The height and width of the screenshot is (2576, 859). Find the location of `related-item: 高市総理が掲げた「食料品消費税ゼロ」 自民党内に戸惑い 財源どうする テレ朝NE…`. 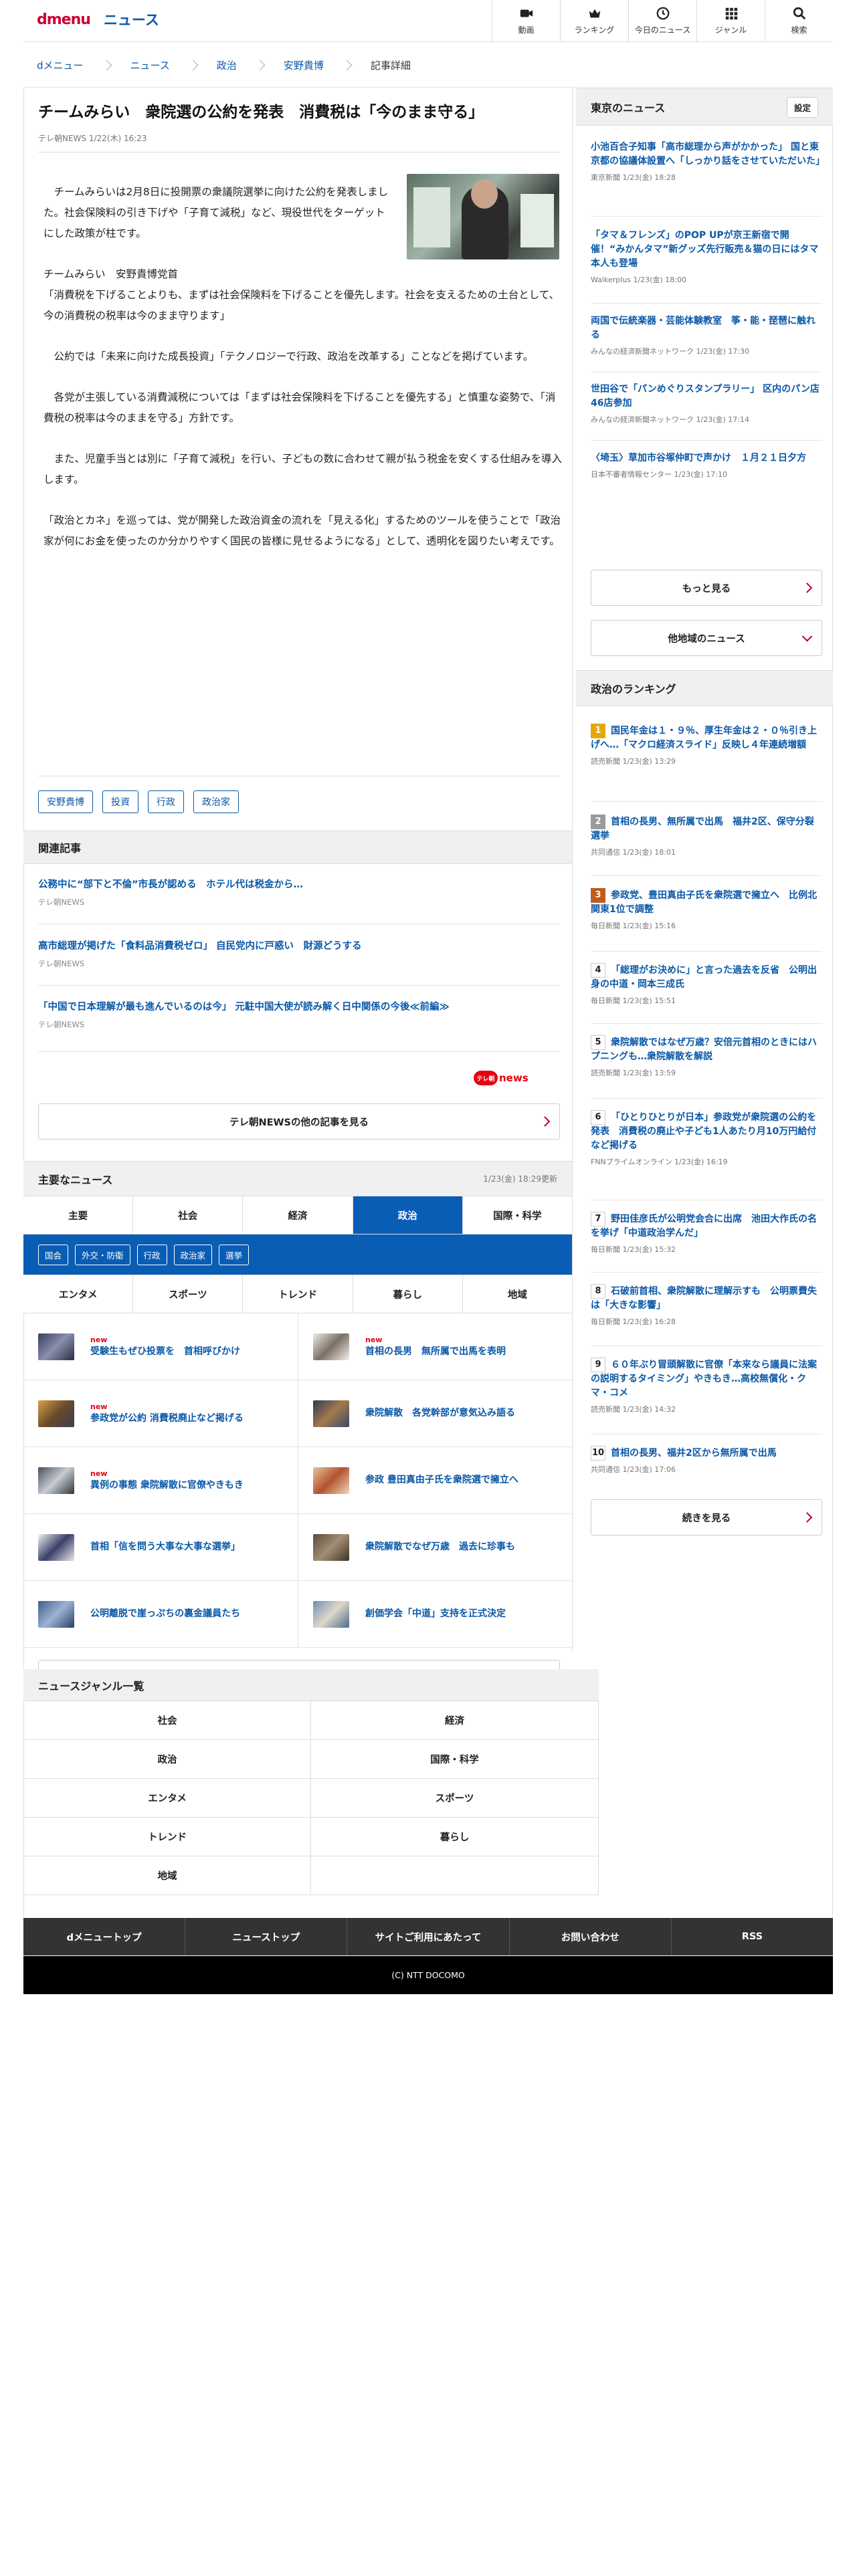

related-item: 高市総理が掲げた「食料品消費税ゼロ」 自民党内に戸惑い 財源どうする テレ朝NE… is located at coordinates (299, 955).